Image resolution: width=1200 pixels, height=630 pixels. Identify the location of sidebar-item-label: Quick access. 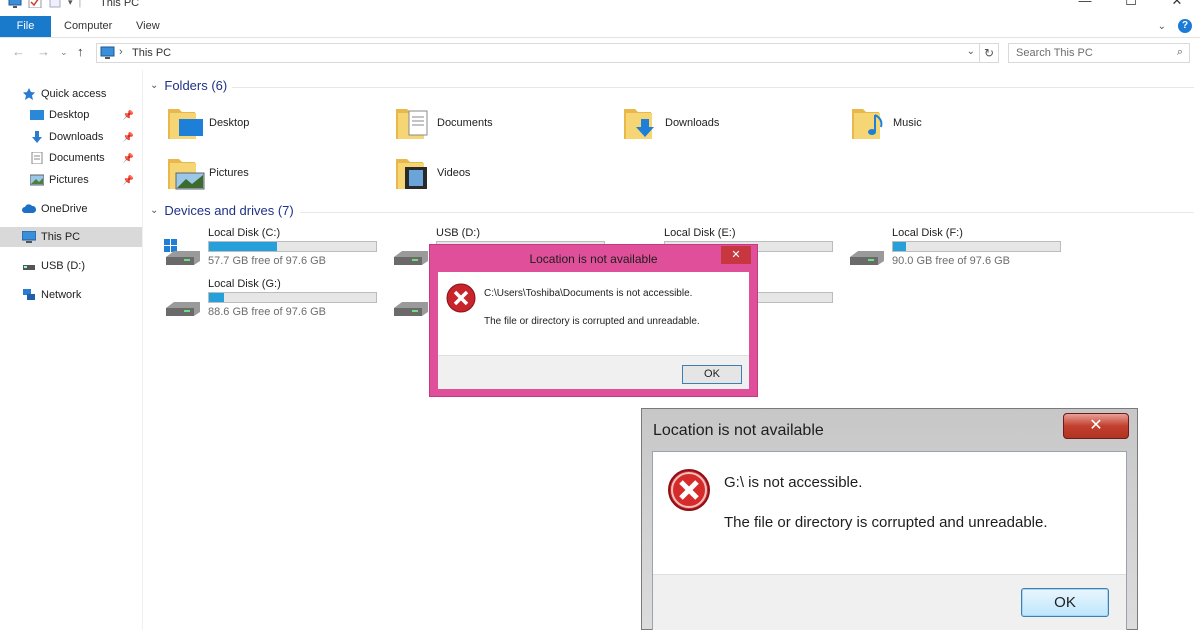
(74, 94).